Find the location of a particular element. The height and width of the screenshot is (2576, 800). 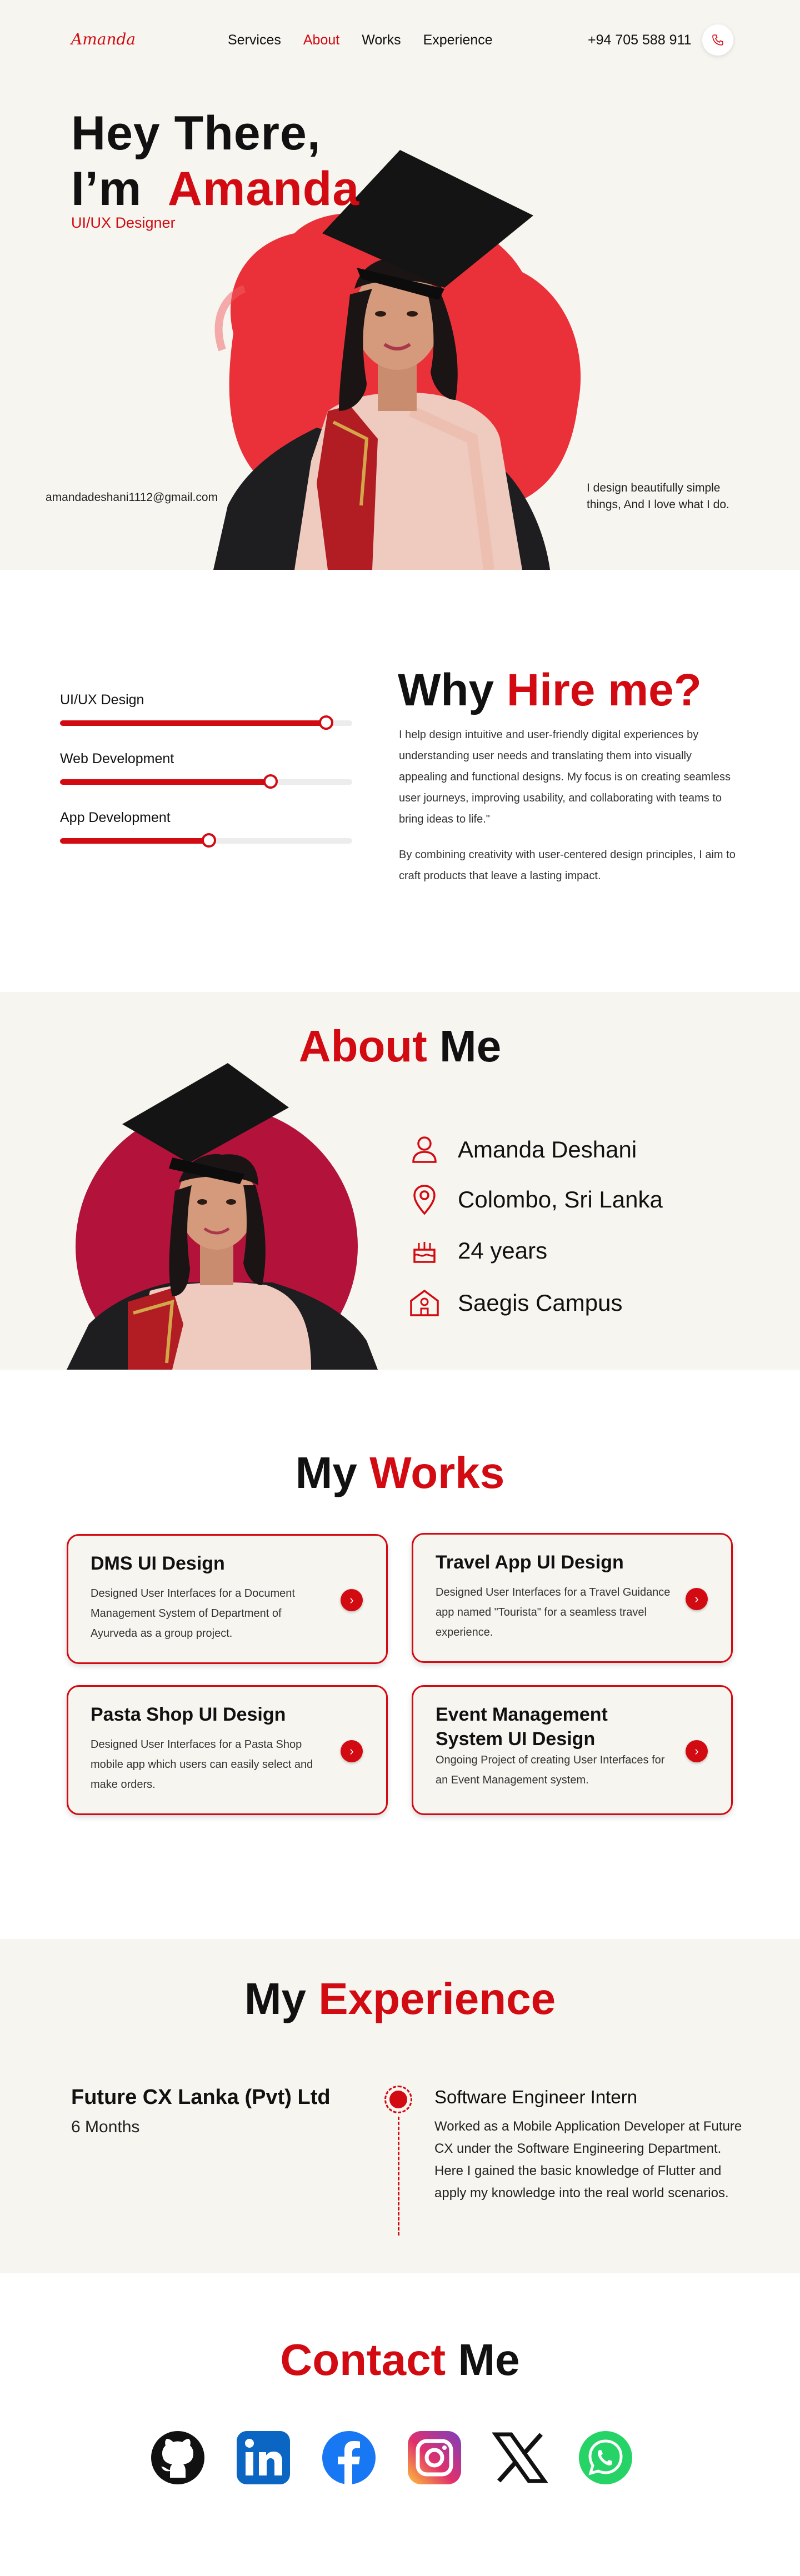

contact-title-black: Me is located at coordinates (489, 2360).